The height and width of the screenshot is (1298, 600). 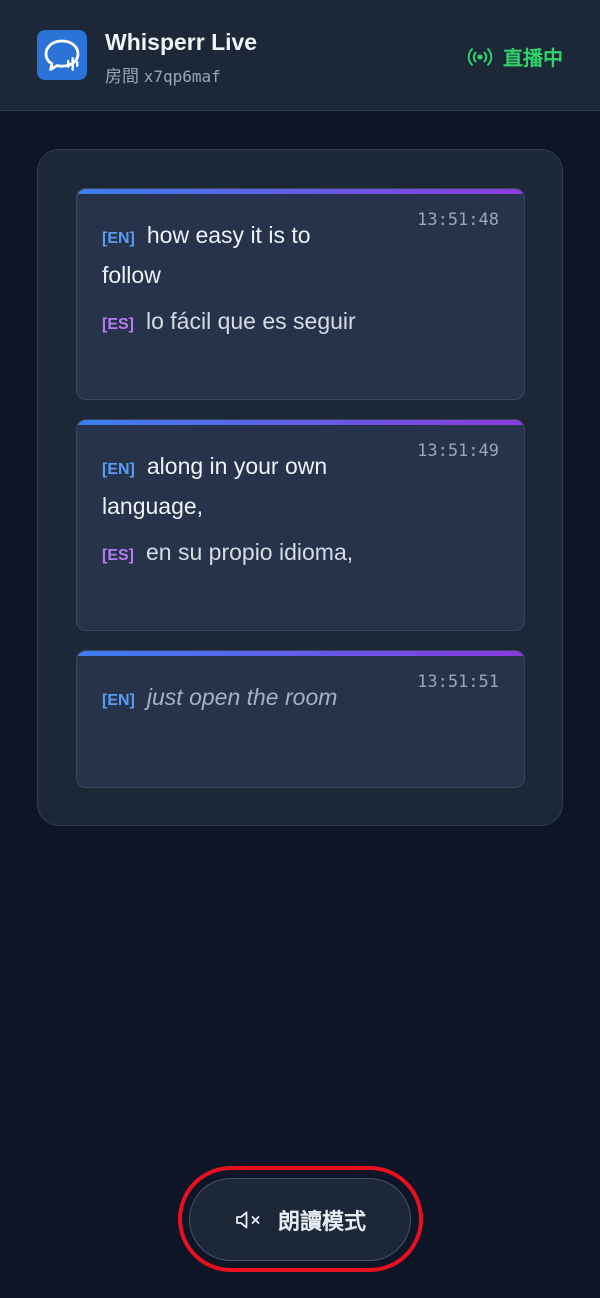 I want to click on segment-text: en su propio idioma,, so click(x=250, y=552).